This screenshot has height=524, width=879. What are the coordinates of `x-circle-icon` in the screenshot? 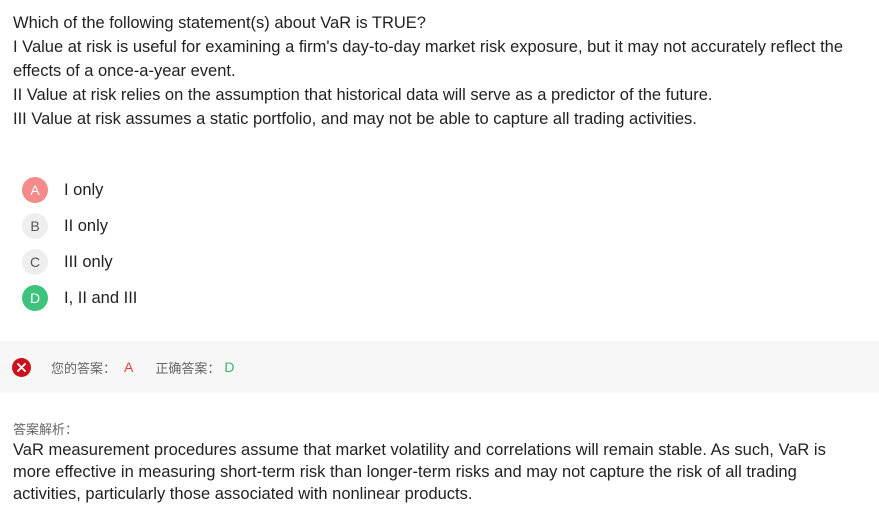 It's located at (21, 367).